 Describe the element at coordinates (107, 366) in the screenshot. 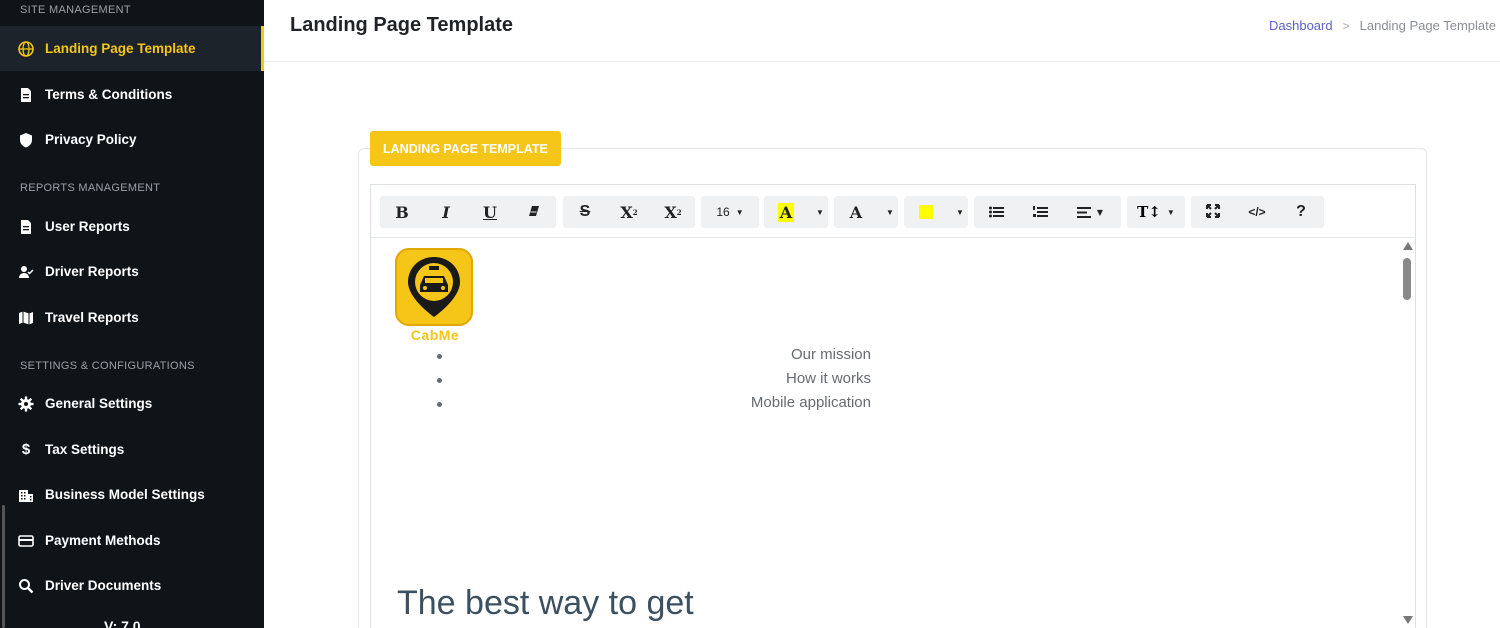

I see `section-settings-configurations: SETTINGS & CONFIGURATIONS` at that location.